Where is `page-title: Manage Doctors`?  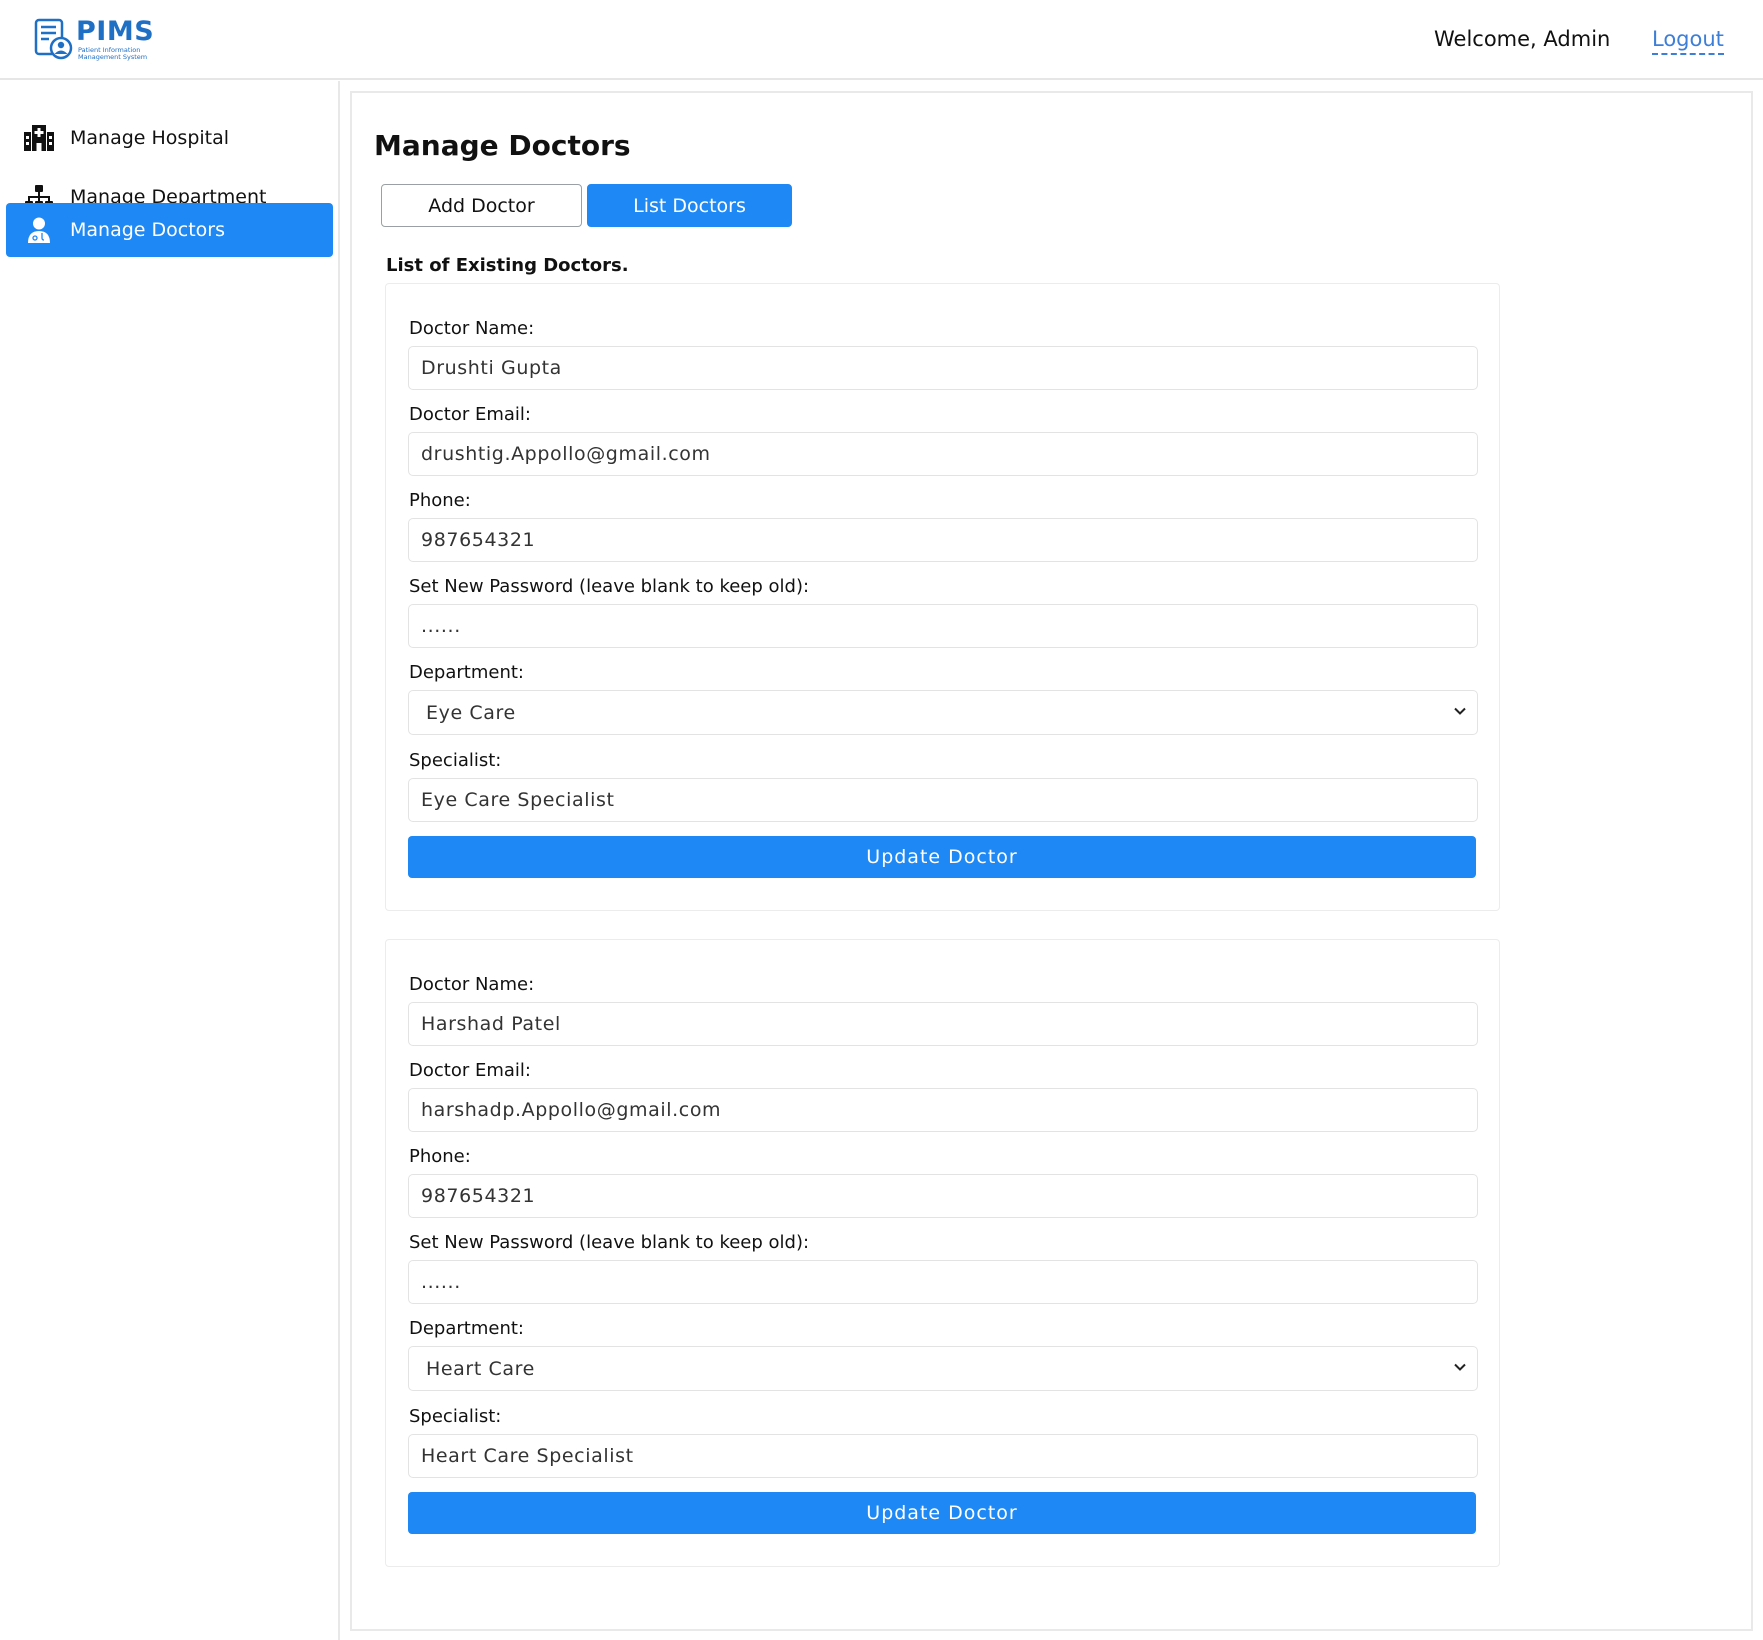 page-title: Manage Doctors is located at coordinates (502, 145).